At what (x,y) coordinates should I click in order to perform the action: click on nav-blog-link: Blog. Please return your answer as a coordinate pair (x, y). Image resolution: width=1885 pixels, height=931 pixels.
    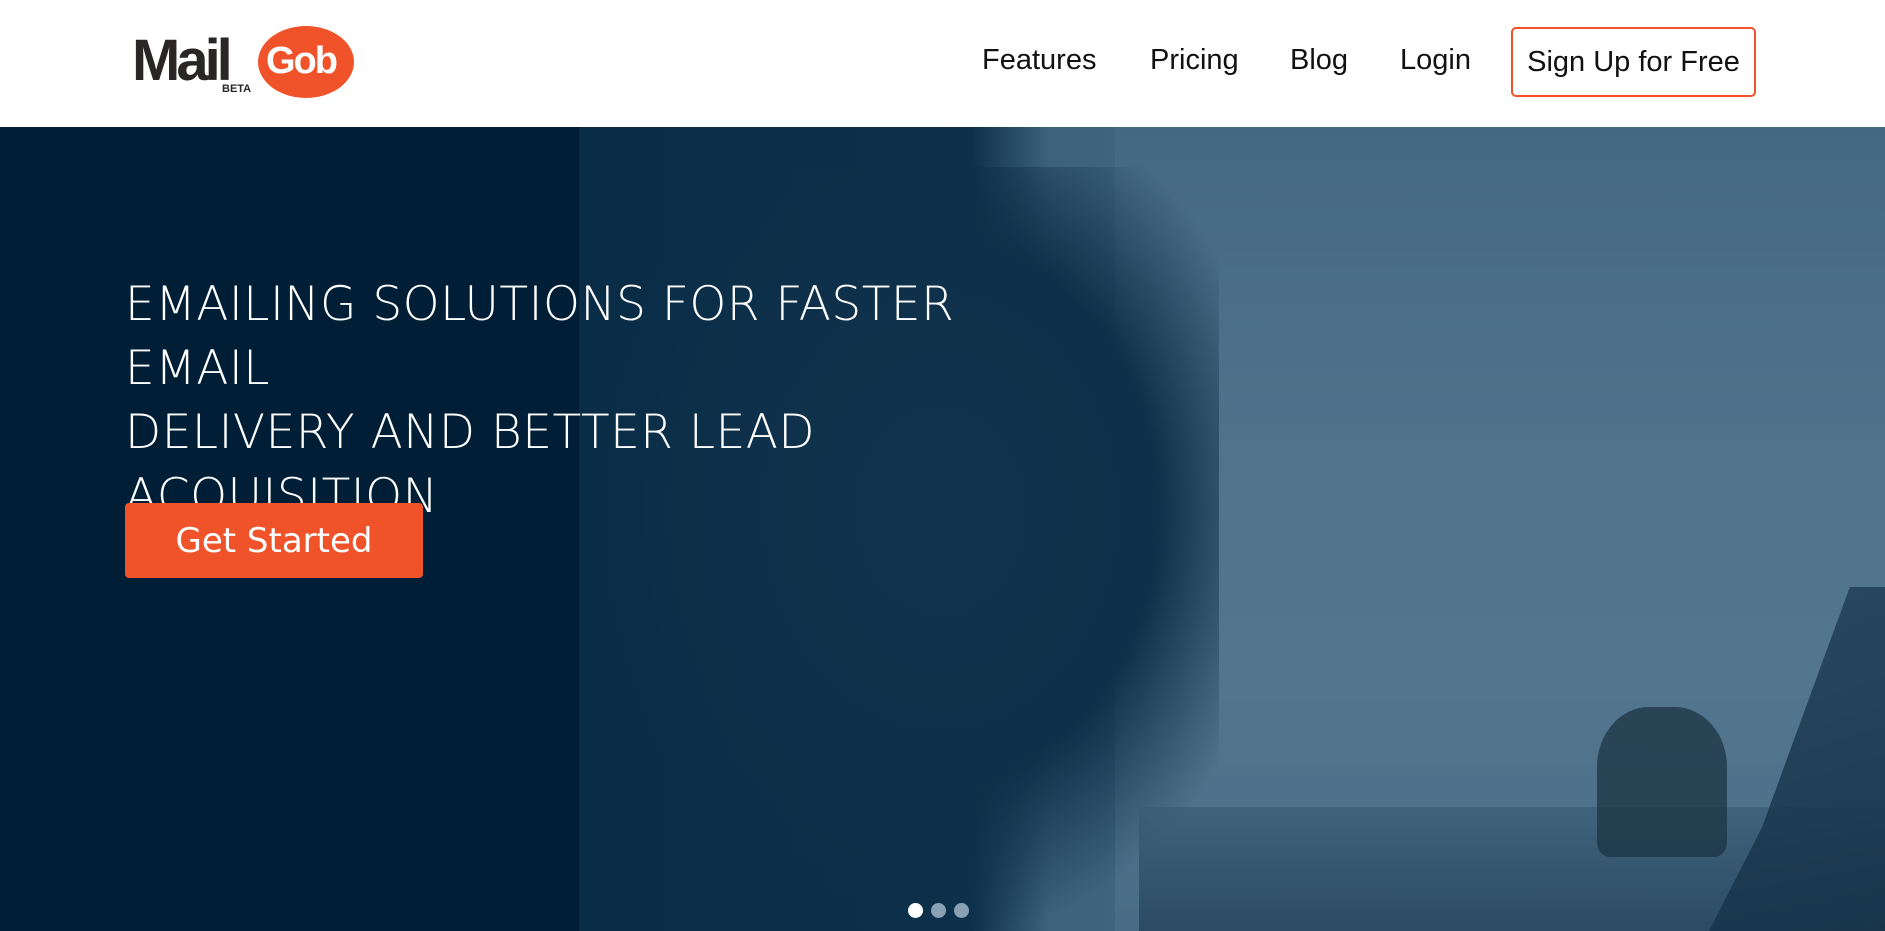
    Looking at the image, I should click on (1319, 60).